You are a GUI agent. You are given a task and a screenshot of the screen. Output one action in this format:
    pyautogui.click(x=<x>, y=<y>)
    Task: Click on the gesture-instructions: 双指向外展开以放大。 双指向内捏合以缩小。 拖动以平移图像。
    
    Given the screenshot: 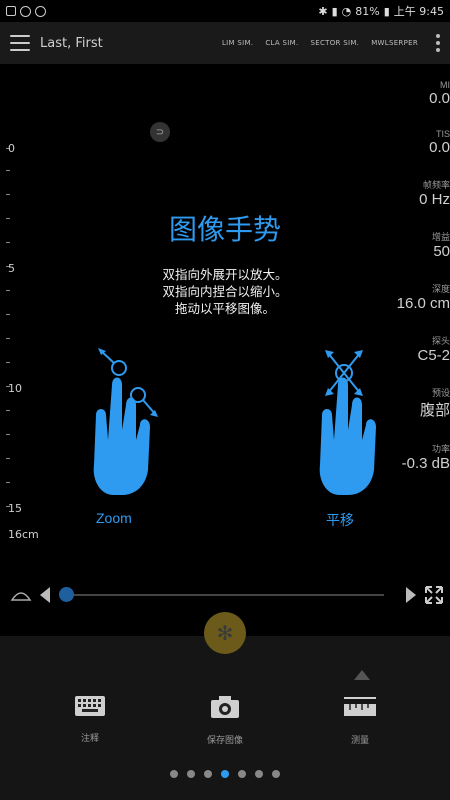 What is the action you would take?
    pyautogui.click(x=225, y=291)
    